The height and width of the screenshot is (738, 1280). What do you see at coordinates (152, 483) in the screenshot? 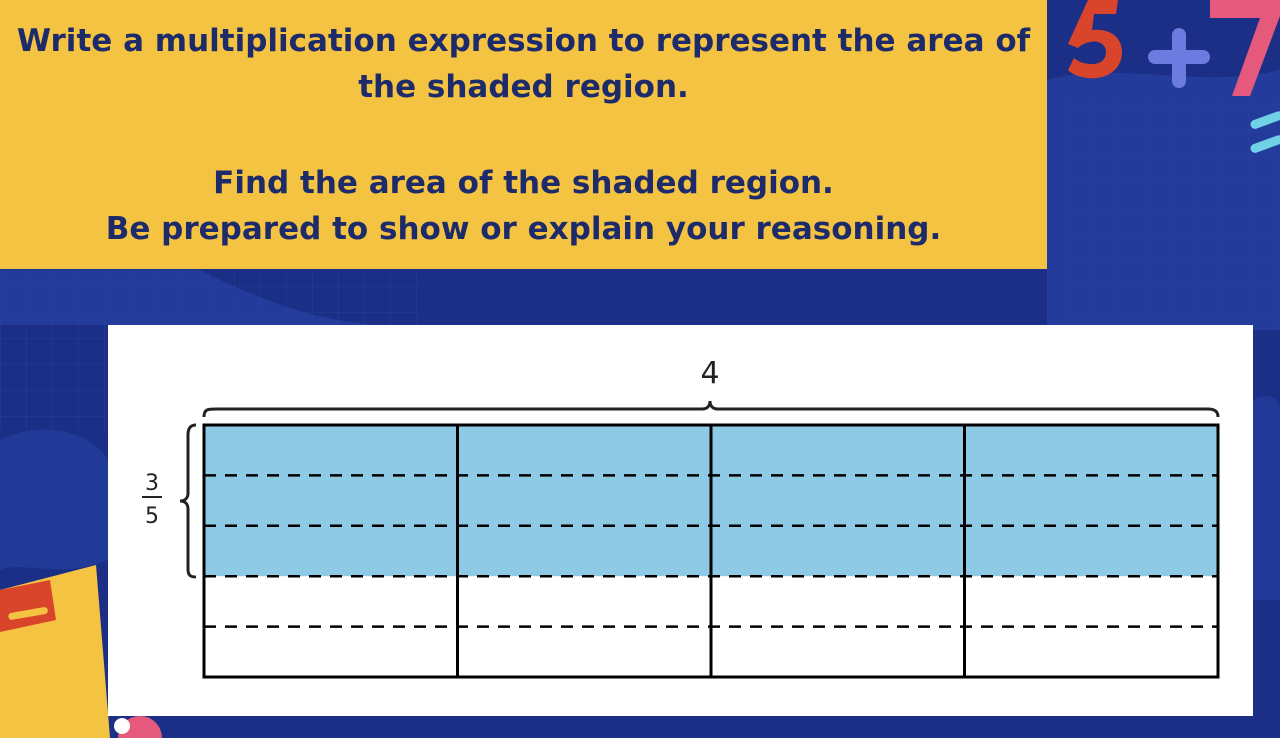
I see `height-label-numerator: 3` at bounding box center [152, 483].